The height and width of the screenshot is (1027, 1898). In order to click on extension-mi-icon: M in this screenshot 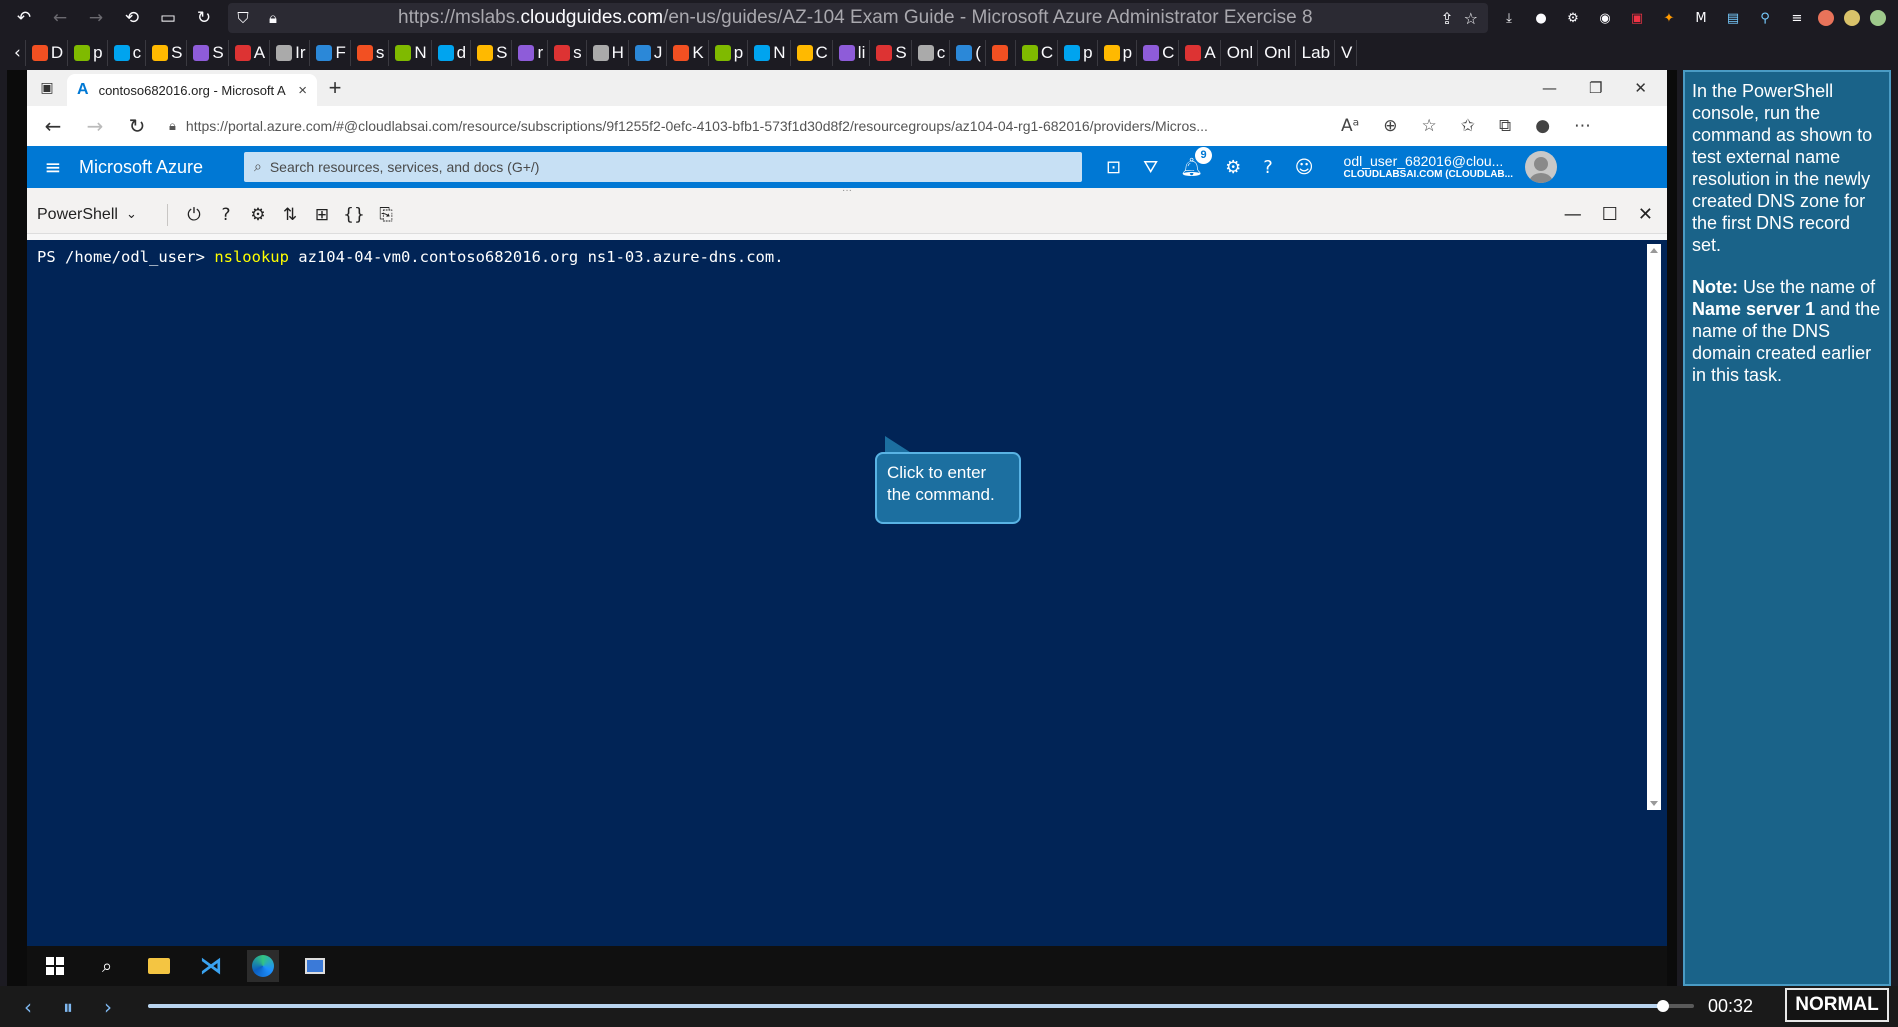, I will do `click(1701, 18)`.